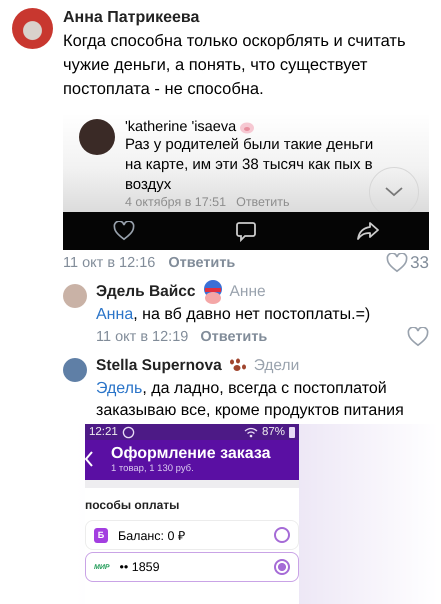  What do you see at coordinates (151, 536) in the screenshot?
I see `payment-label: Баланс: 0 ₽` at bounding box center [151, 536].